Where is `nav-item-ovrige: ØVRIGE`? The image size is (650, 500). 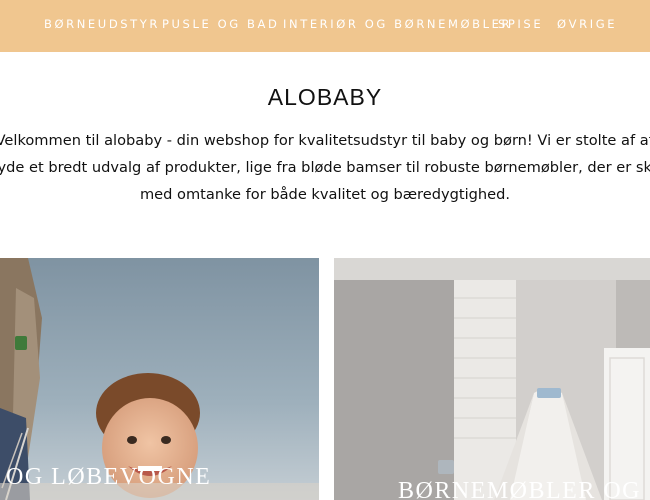 nav-item-ovrige: ØVRIGE is located at coordinates (587, 24).